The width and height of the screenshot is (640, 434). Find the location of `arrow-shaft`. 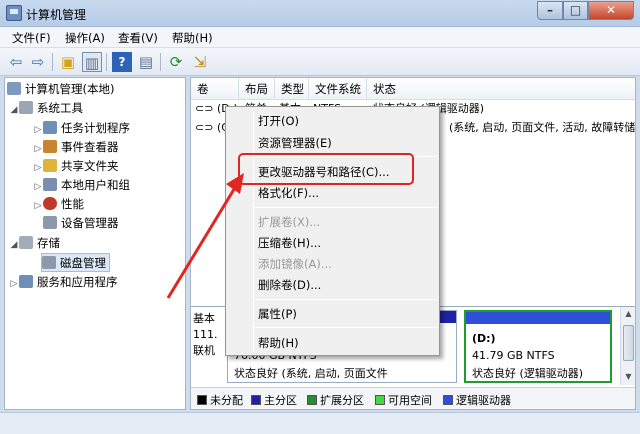

arrow-shaft is located at coordinates (202, 242).